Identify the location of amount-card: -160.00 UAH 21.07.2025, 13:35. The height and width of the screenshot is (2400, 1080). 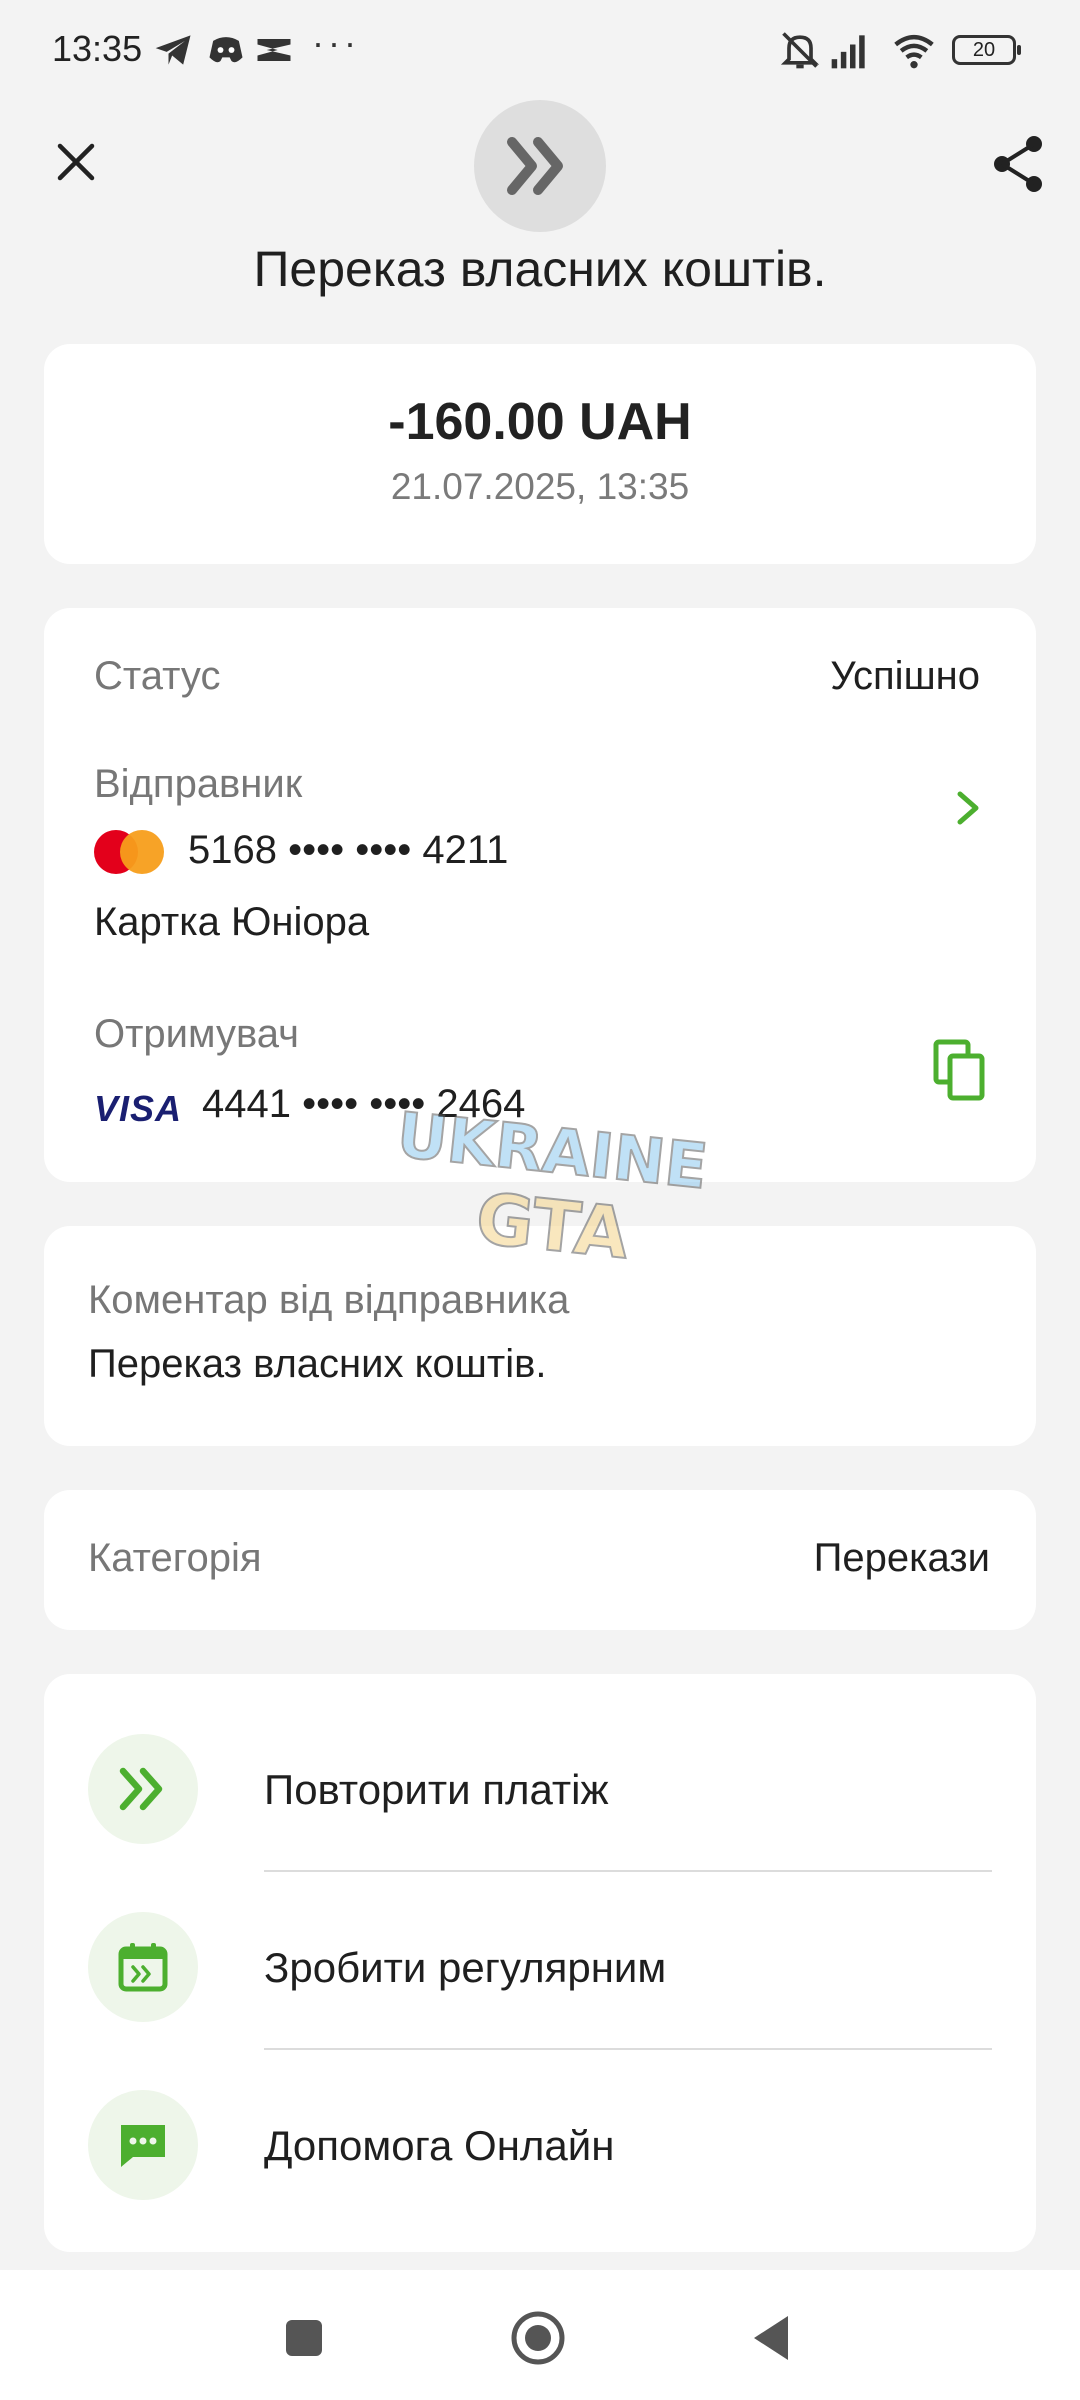
(540, 454).